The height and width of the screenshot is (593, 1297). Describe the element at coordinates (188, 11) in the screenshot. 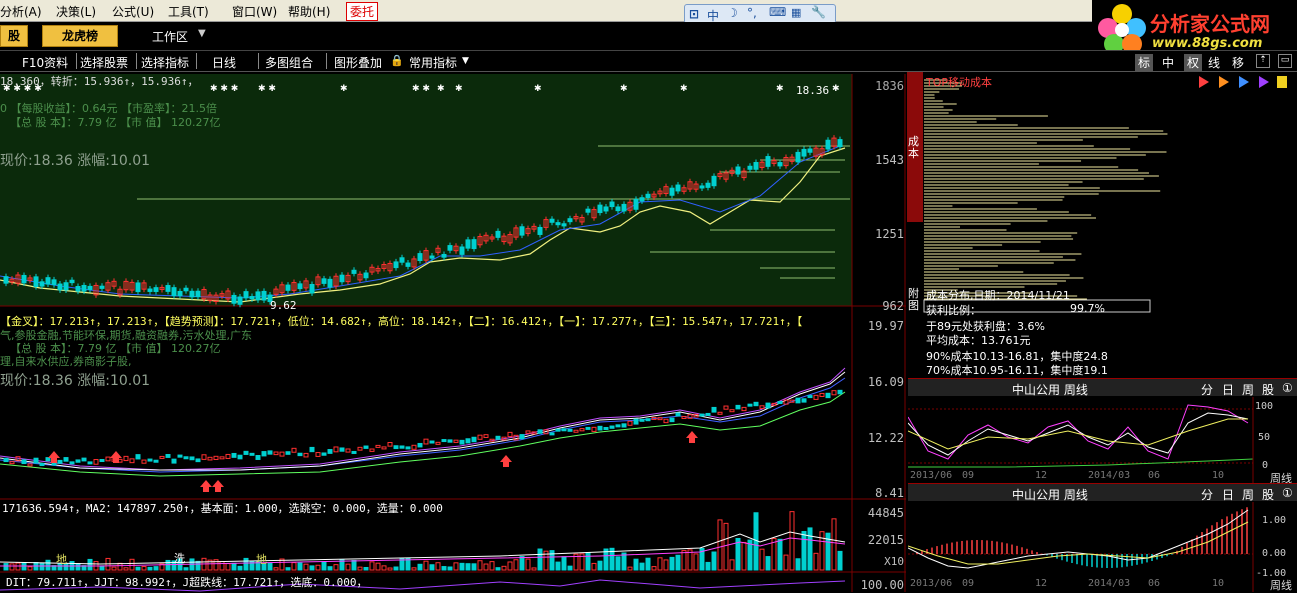

I see `menu-item-tools: 工具(T)` at that location.